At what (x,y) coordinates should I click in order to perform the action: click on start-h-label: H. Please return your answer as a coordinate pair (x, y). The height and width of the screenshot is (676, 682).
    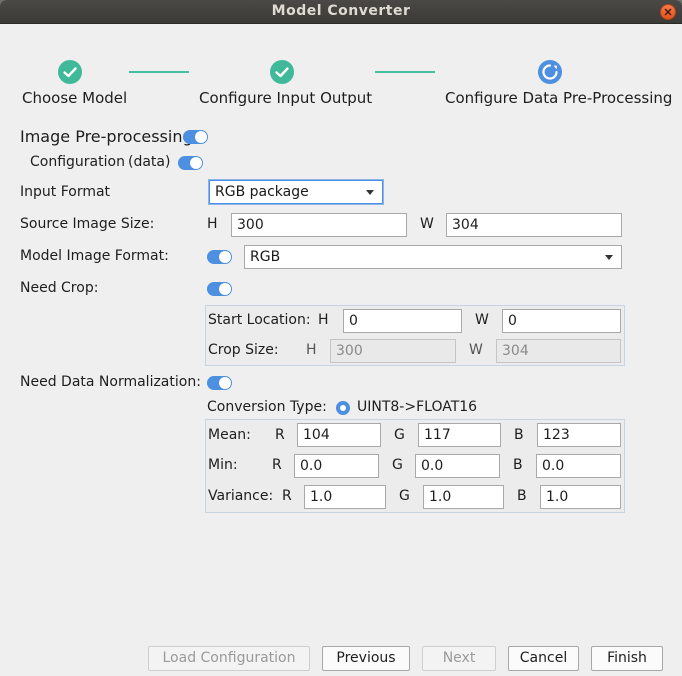
    Looking at the image, I should click on (323, 320).